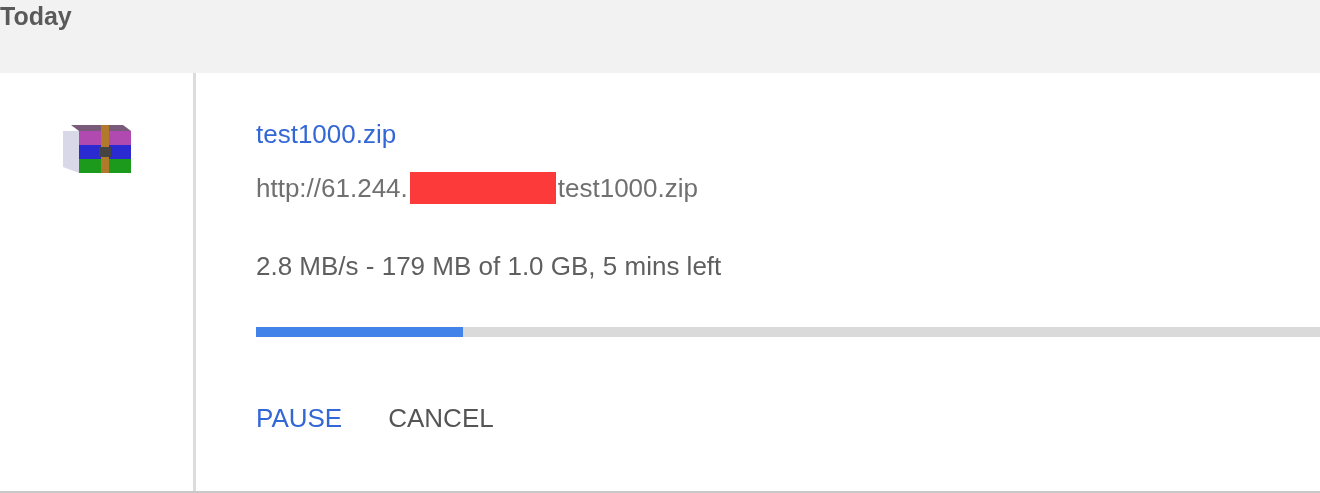  What do you see at coordinates (326, 134) in the screenshot?
I see `file-name-link: test1000.zip` at bounding box center [326, 134].